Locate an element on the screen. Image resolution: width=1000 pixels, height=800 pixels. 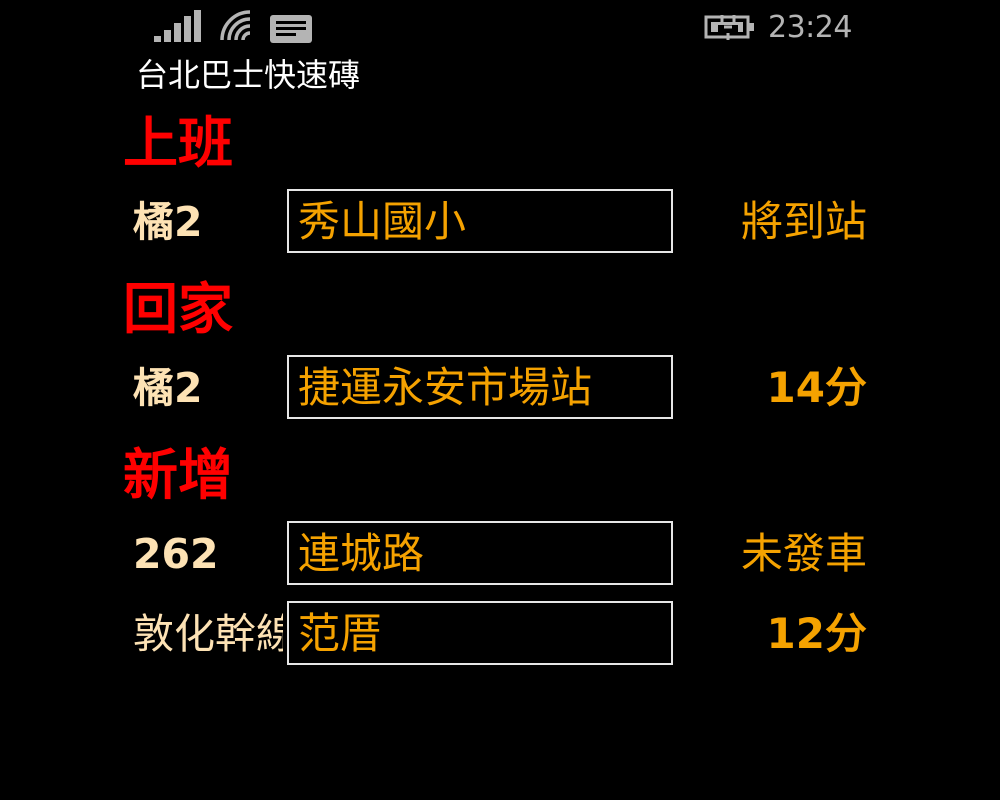
app-title: 台北巴士快速磚 is located at coordinates (248, 75).